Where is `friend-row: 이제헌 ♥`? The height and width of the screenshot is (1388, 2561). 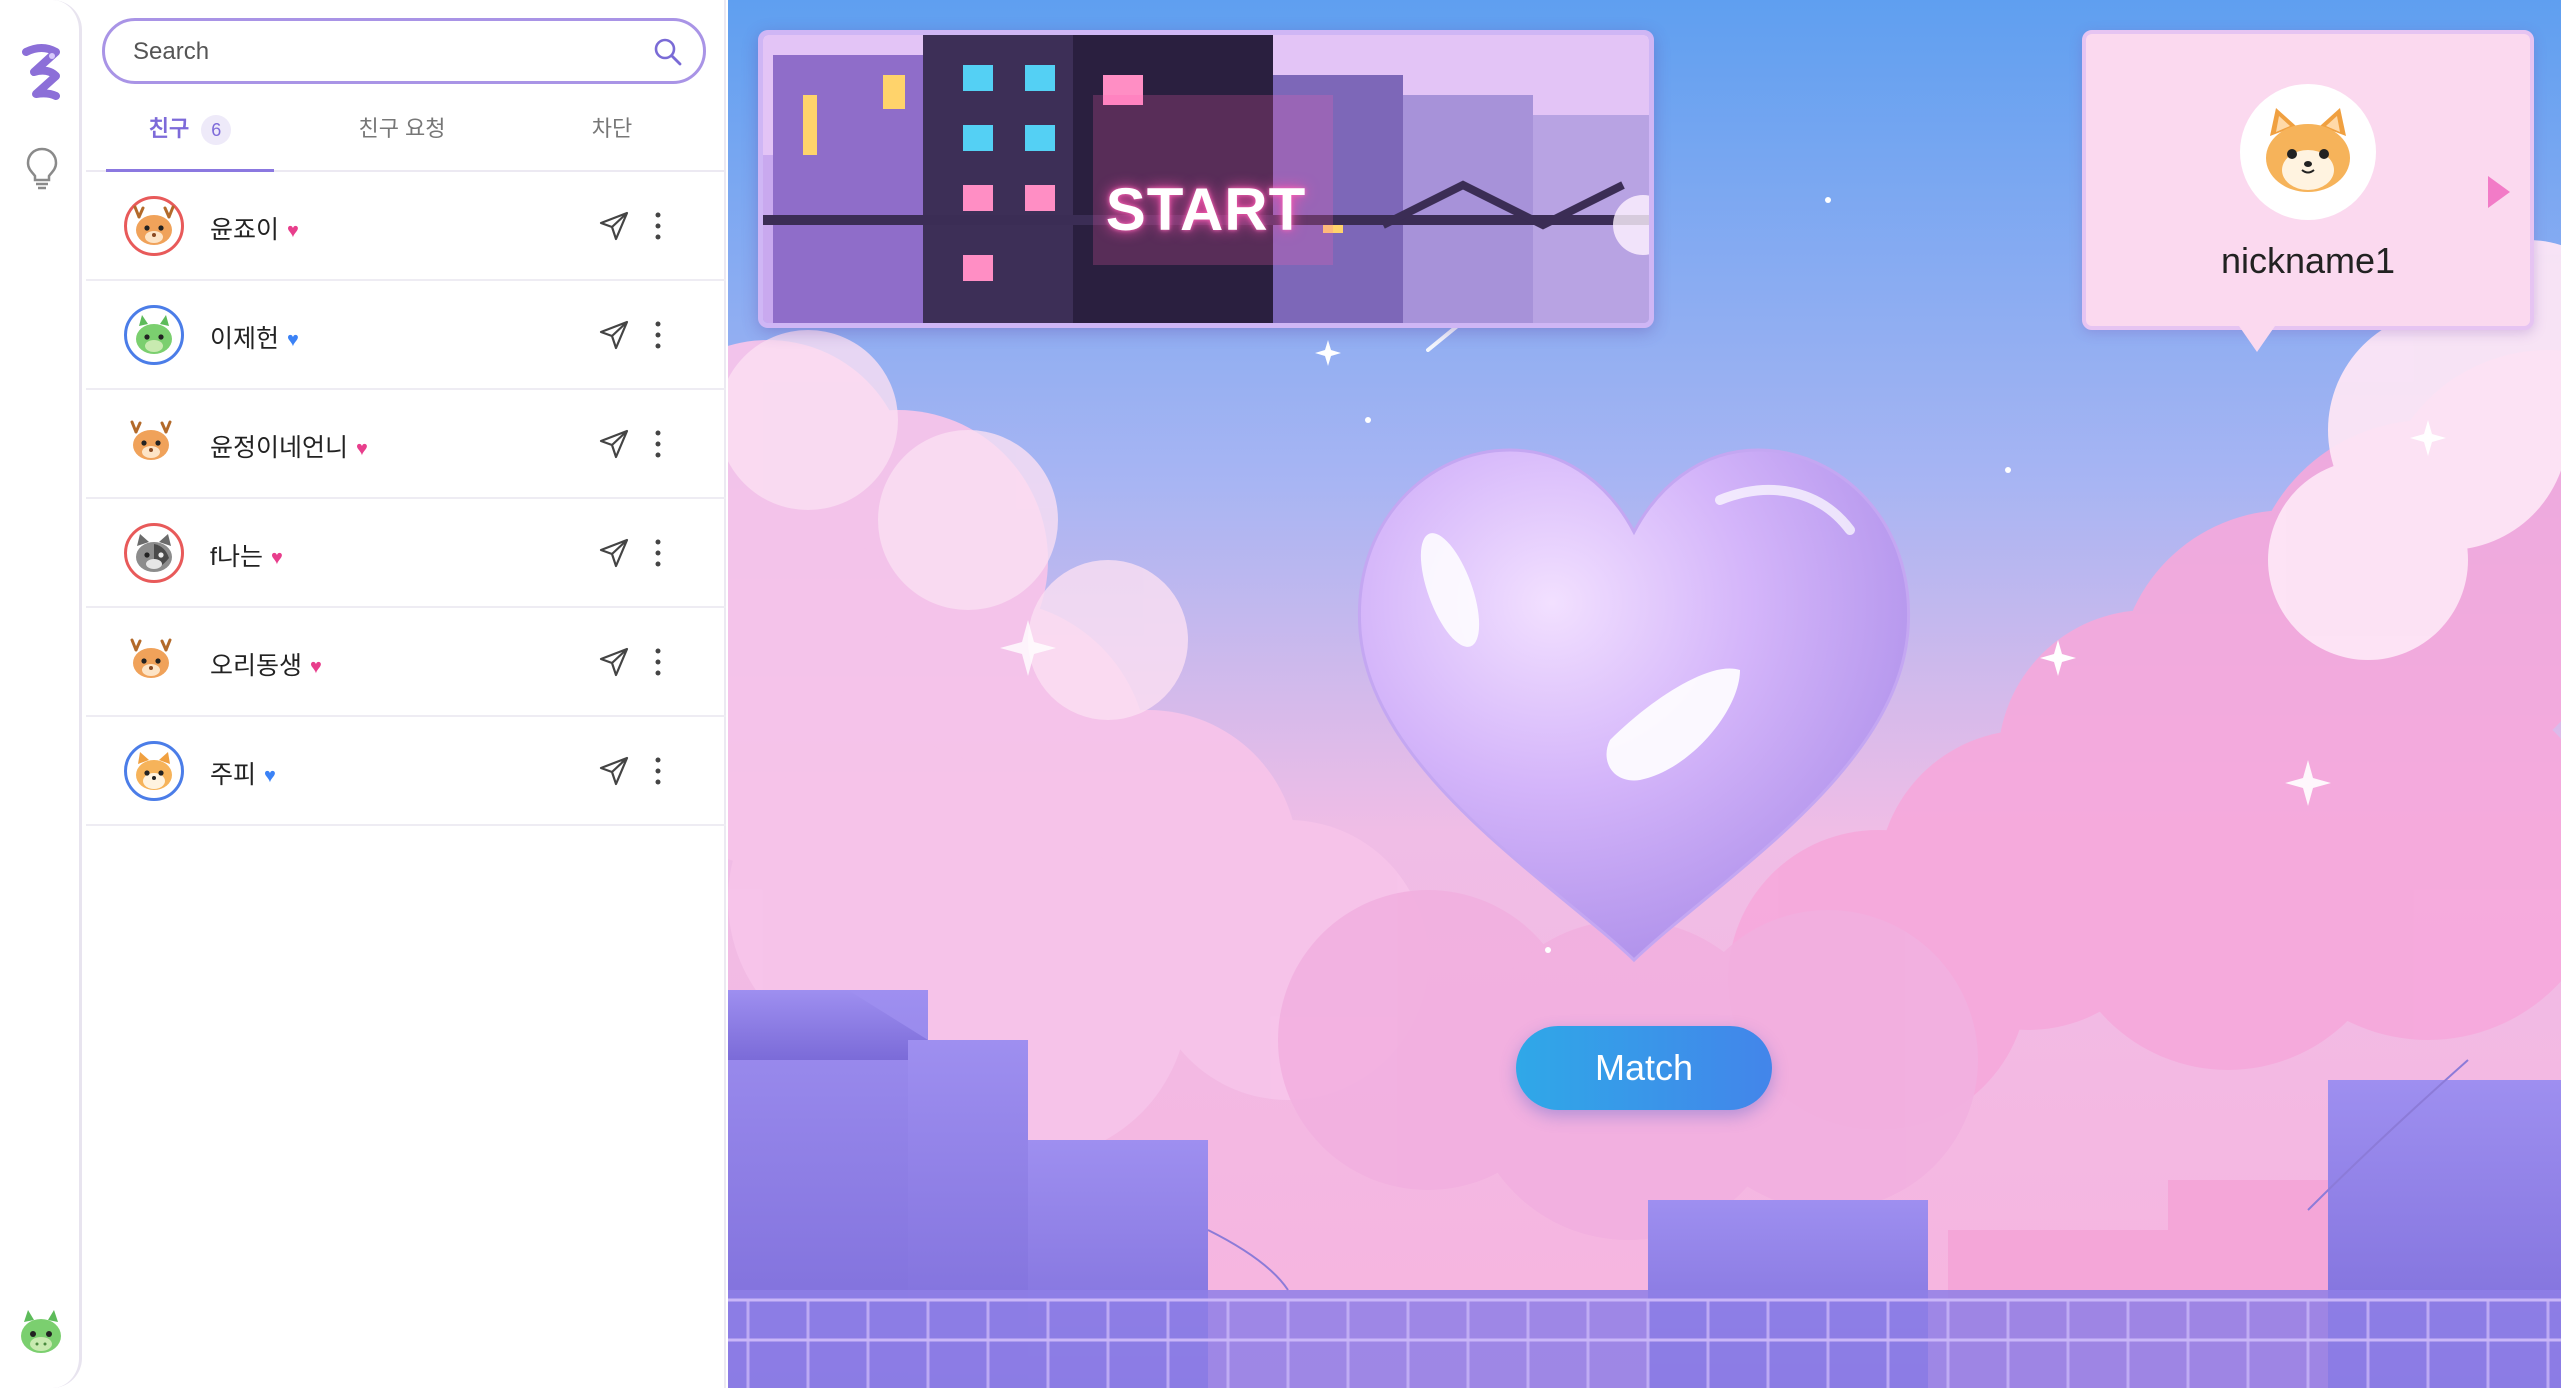 friend-row: 이제헌 ♥ is located at coordinates (406, 335).